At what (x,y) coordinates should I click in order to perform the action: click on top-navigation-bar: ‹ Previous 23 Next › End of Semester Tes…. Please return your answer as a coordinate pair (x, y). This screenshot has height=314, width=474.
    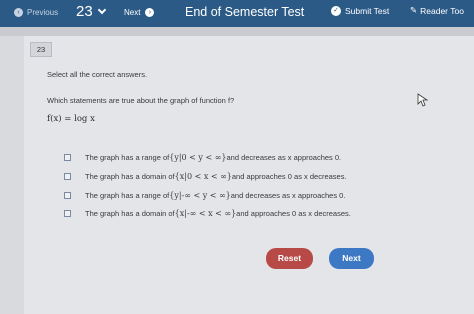
    Looking at the image, I should click on (237, 13).